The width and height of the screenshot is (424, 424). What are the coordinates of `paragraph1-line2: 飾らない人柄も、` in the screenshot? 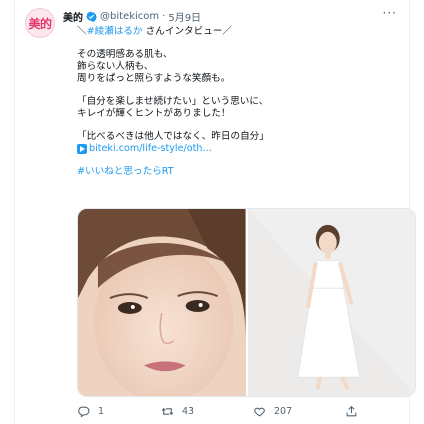 It's located at (115, 66).